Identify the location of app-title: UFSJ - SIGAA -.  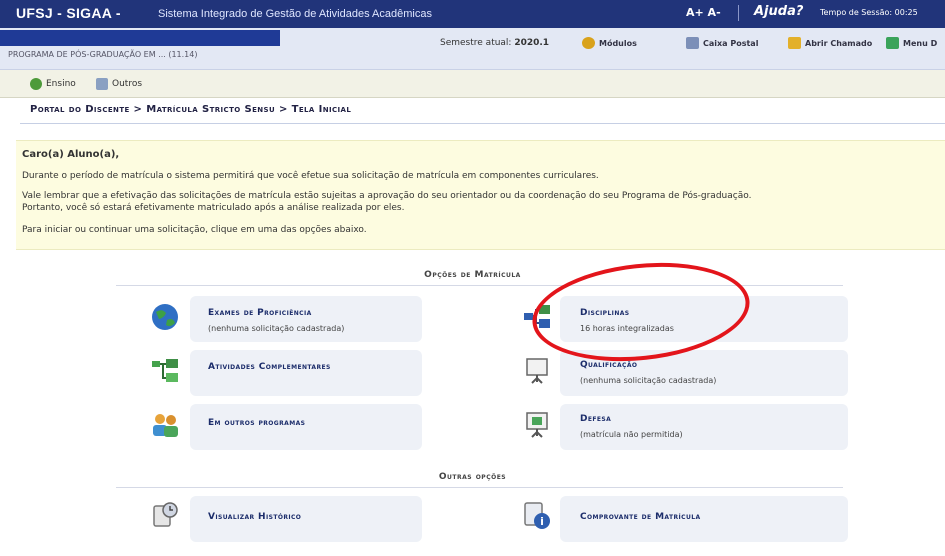
(68, 13).